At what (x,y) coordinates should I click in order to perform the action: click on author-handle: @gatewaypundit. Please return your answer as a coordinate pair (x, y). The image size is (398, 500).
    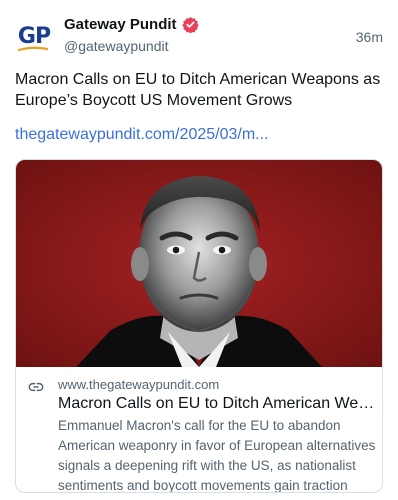
    Looking at the image, I should click on (116, 46).